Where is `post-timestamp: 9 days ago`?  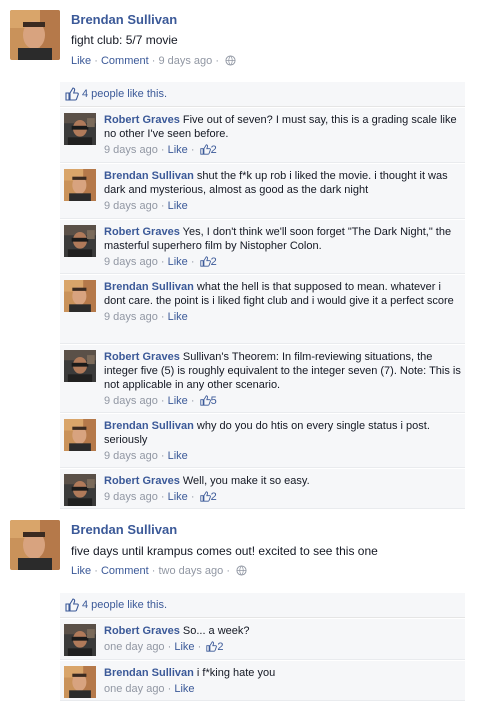 post-timestamp: 9 days ago is located at coordinates (185, 61).